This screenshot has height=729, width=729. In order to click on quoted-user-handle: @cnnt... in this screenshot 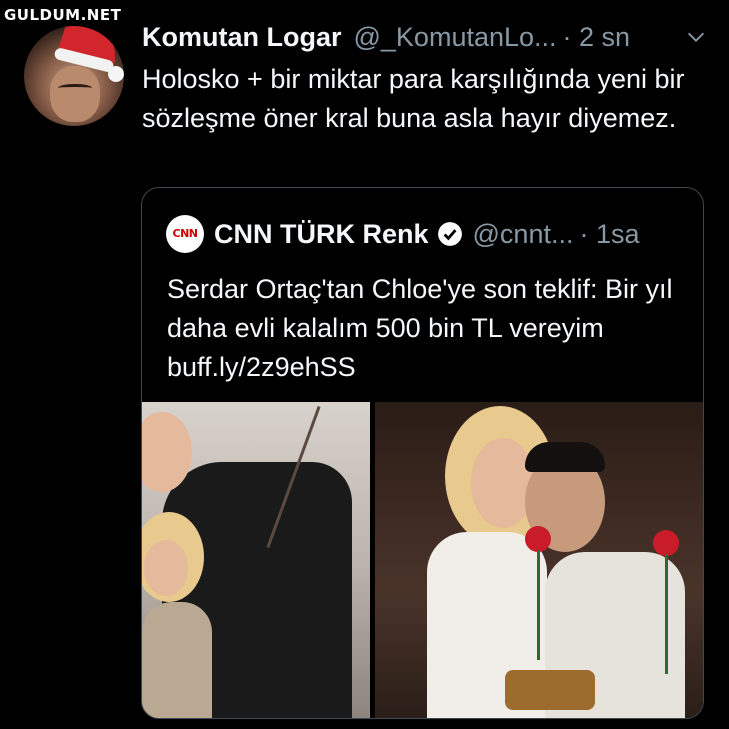, I will do `click(523, 234)`.